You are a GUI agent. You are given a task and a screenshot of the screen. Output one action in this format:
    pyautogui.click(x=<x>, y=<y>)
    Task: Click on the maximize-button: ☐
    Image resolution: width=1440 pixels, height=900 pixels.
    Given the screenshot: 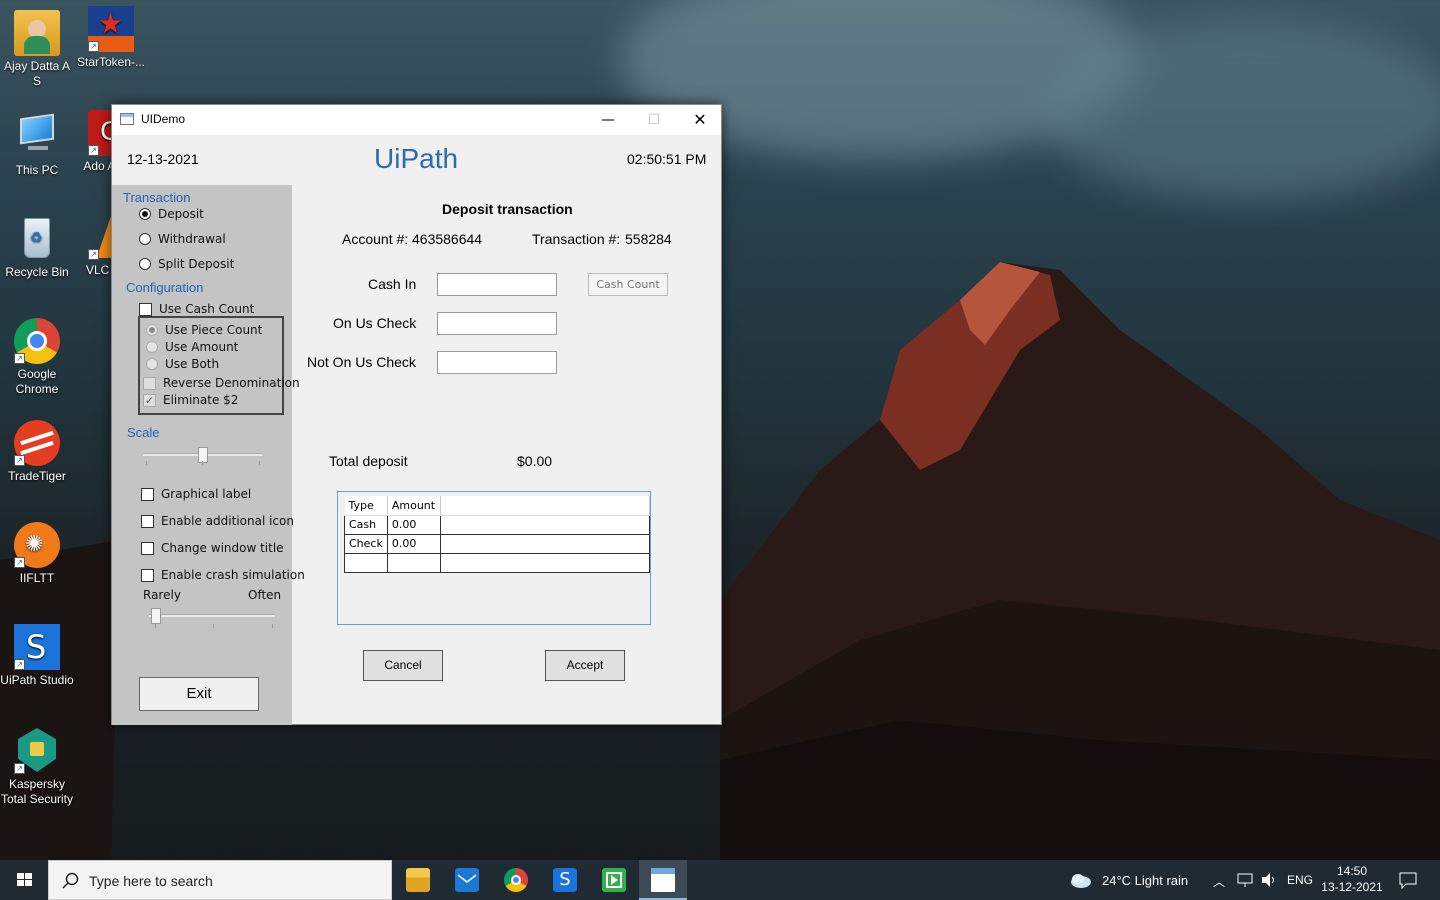 What is the action you would take?
    pyautogui.click(x=654, y=120)
    